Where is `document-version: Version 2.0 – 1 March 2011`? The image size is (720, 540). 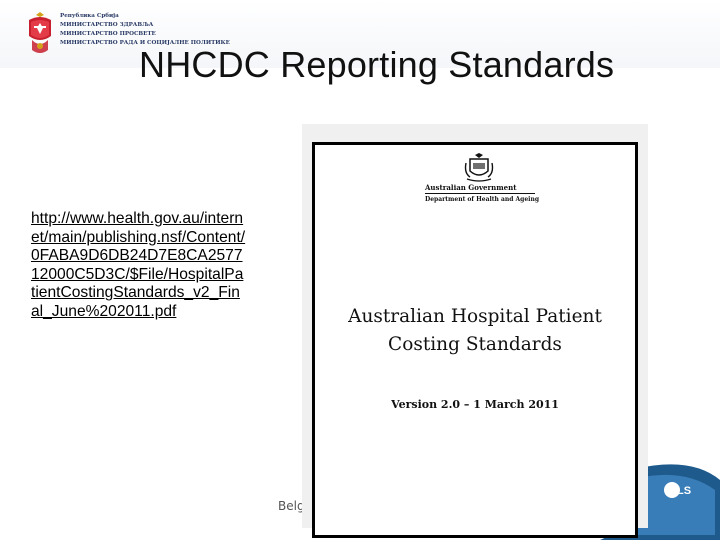
document-version: Version 2.0 – 1 March 2011 is located at coordinates (475, 404).